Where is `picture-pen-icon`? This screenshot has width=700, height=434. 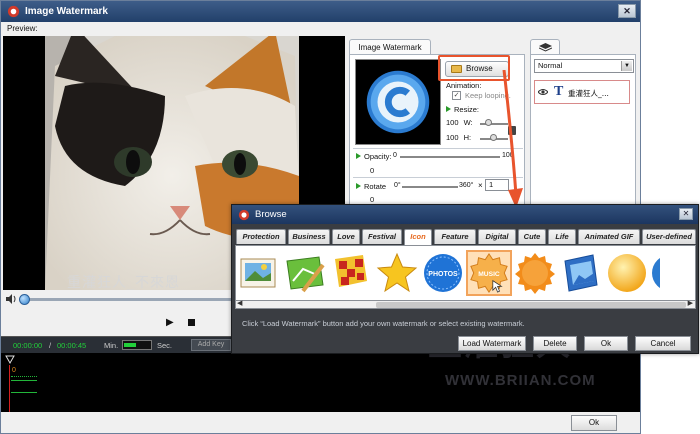 picture-pen-icon is located at coordinates (305, 273).